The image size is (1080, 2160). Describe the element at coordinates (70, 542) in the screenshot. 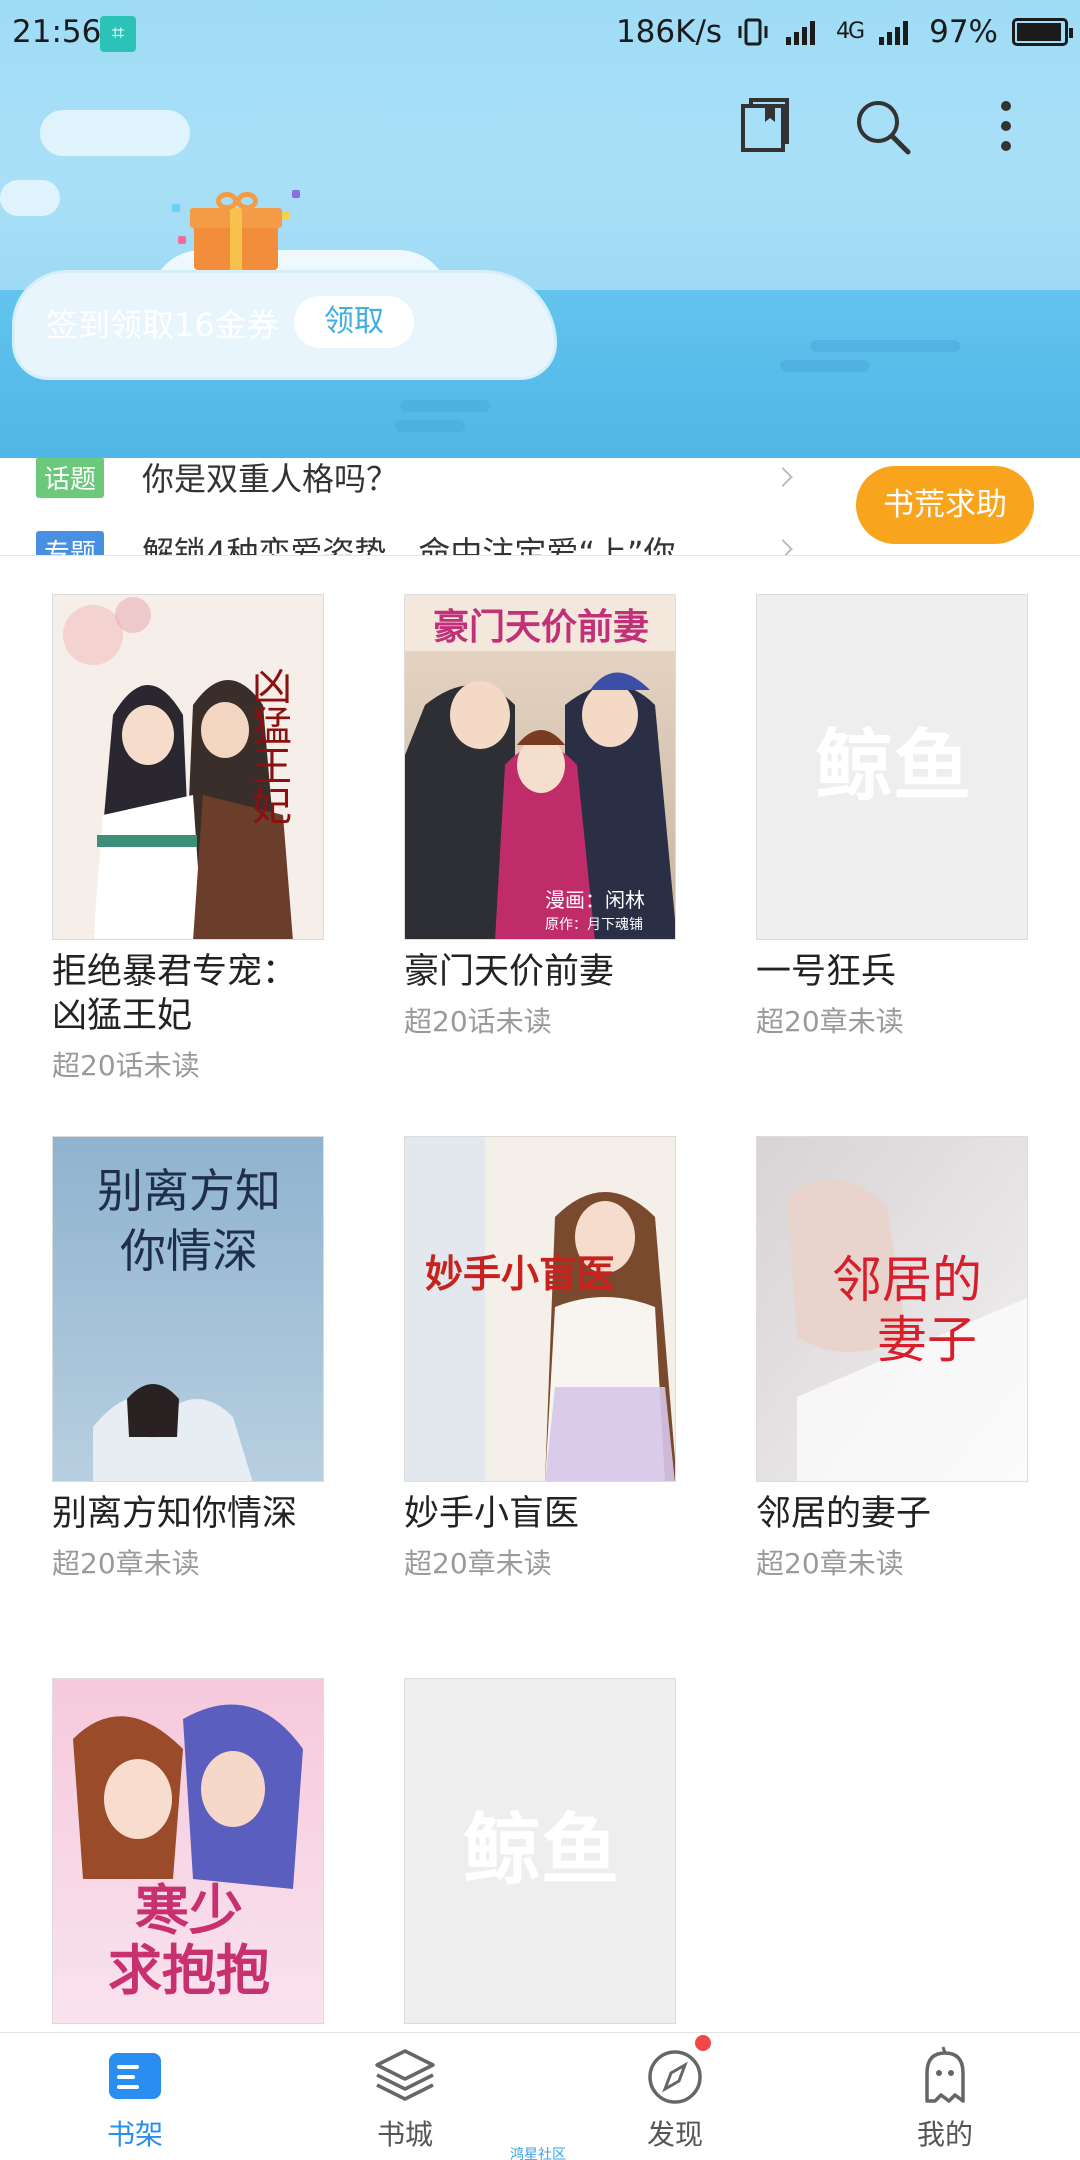

I see `ticker-tag: 专题` at that location.